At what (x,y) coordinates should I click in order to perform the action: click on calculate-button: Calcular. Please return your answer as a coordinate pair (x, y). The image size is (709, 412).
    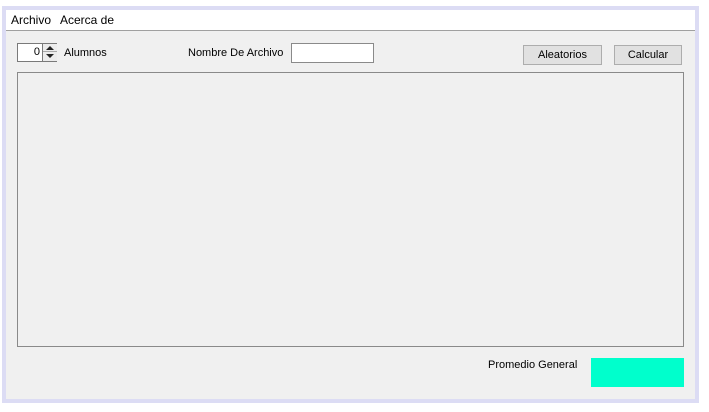
    Looking at the image, I should click on (648, 55).